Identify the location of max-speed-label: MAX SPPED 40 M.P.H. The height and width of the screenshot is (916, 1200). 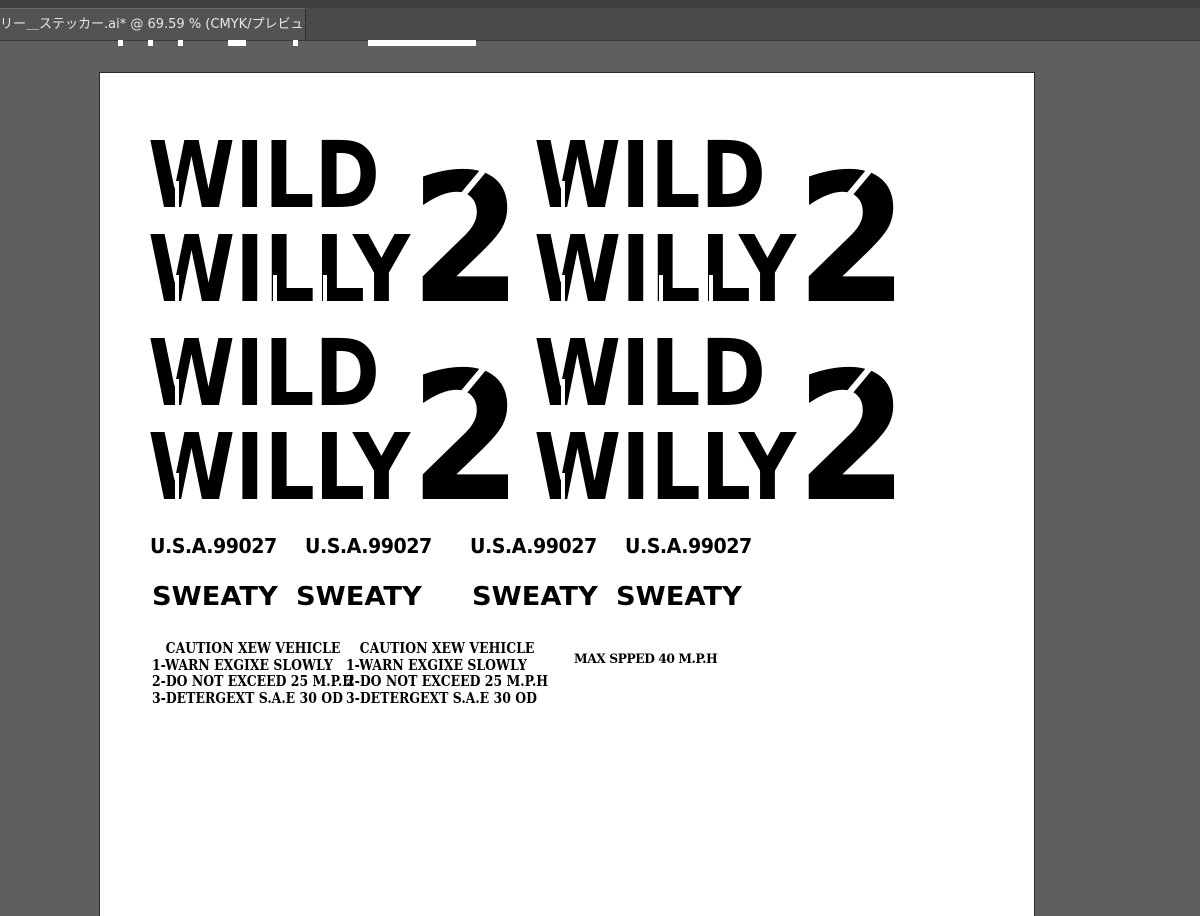
(646, 659).